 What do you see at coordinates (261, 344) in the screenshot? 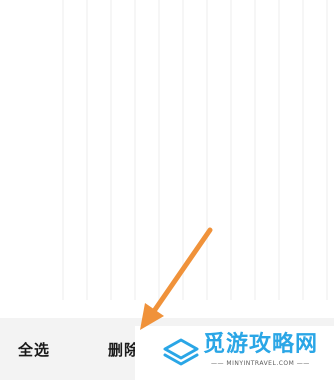
I see `watermark-title: 觅游攻略网` at bounding box center [261, 344].